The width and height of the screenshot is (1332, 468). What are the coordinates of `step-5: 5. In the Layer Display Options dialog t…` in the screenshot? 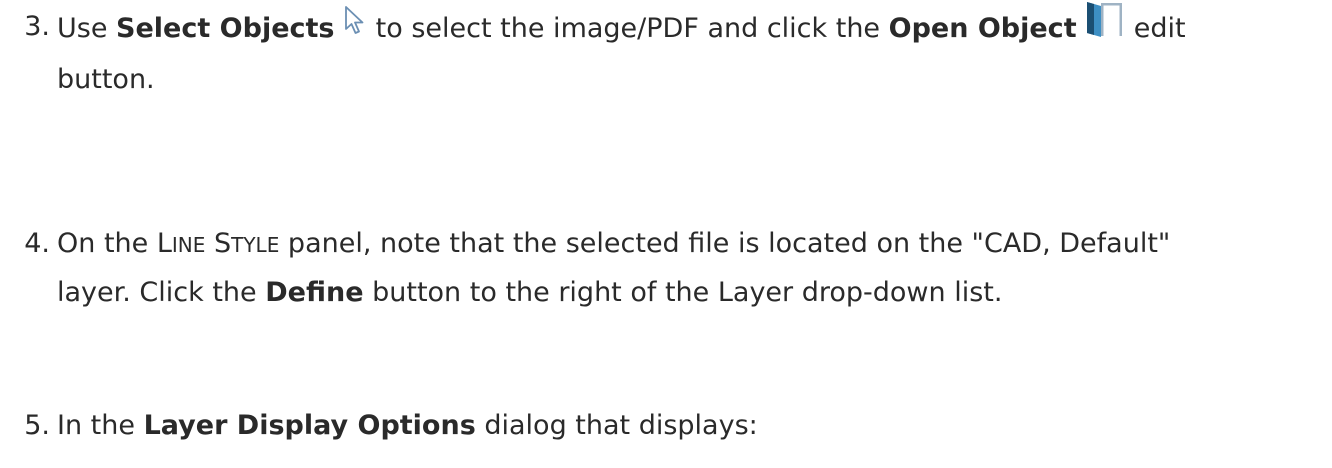 It's located at (666, 425).